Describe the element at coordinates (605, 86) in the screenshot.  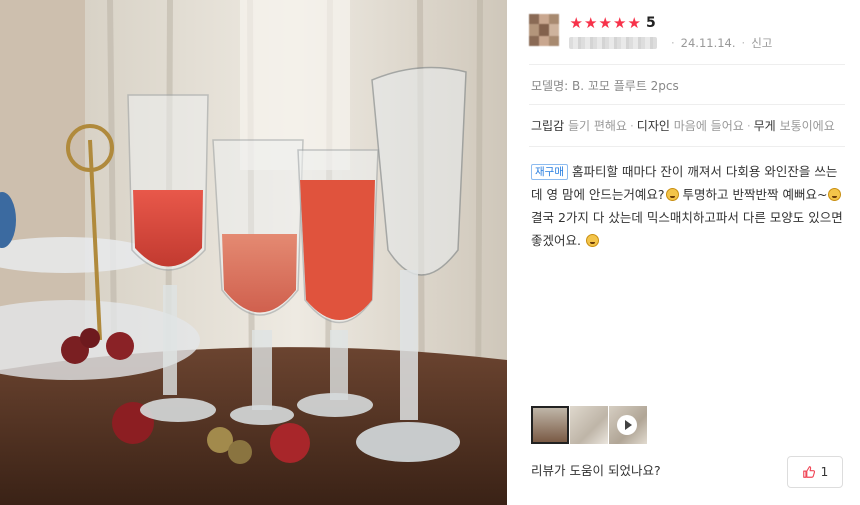
I see `product-option: 모델명: B. 꼬모 플루트 2pcs` at that location.